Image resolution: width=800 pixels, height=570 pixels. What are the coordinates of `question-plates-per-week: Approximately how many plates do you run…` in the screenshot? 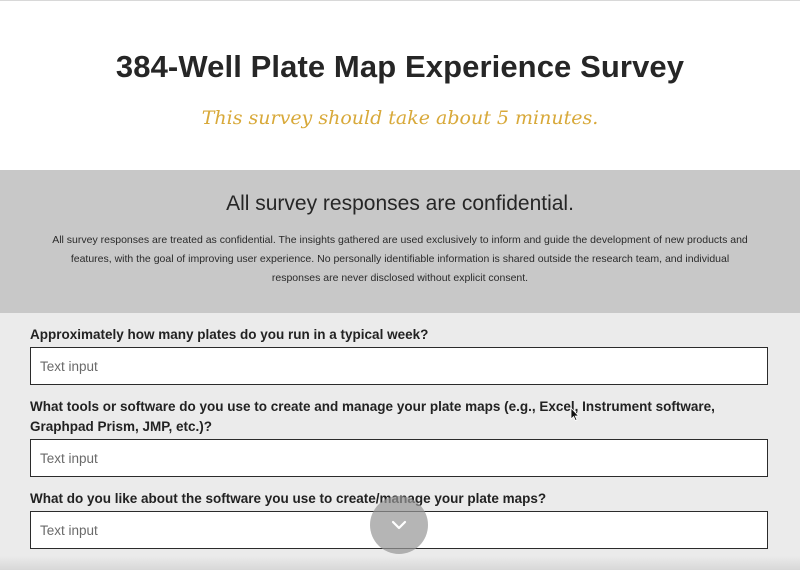 It's located at (399, 355).